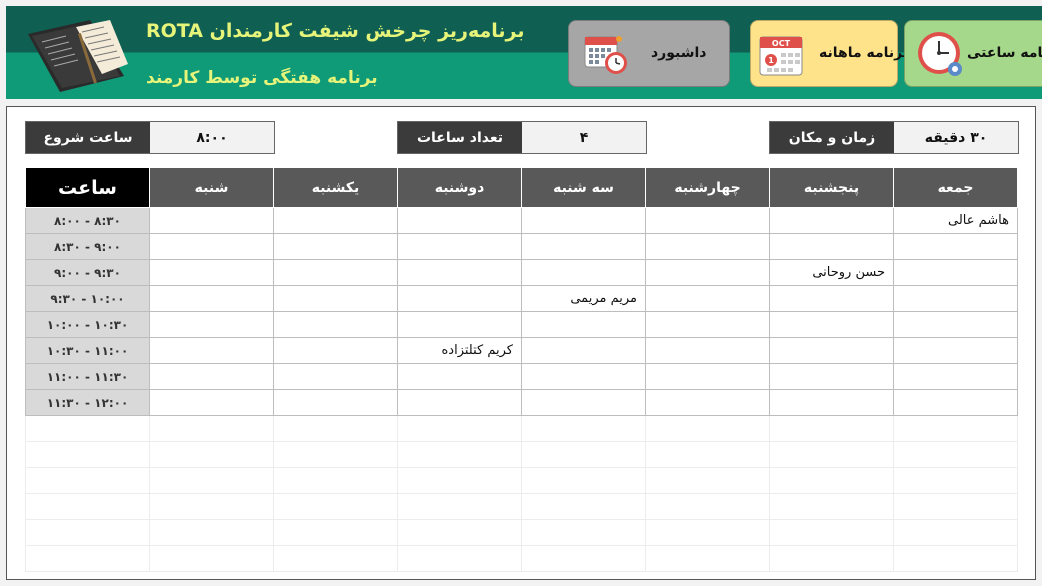 This screenshot has height=586, width=1042. I want to click on hours-count-value: ۴, so click(584, 137).